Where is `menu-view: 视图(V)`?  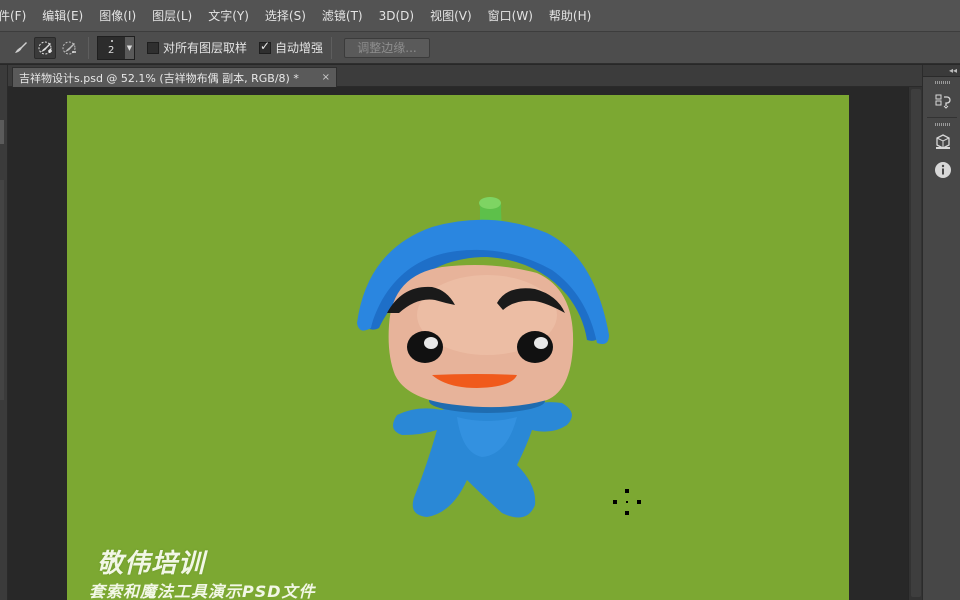 menu-view: 视图(V) is located at coordinates (451, 16).